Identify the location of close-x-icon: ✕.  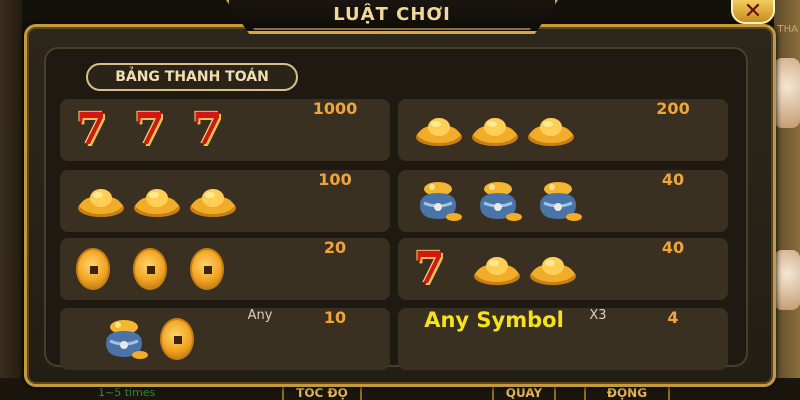
(753, 12).